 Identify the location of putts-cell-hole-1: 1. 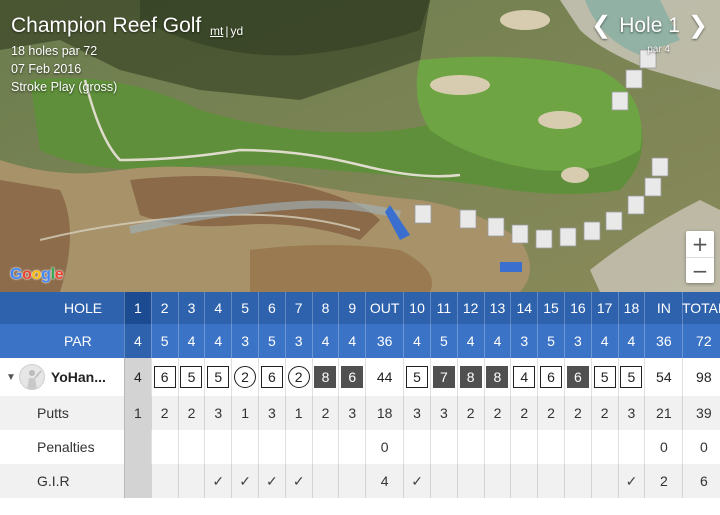
(137, 413).